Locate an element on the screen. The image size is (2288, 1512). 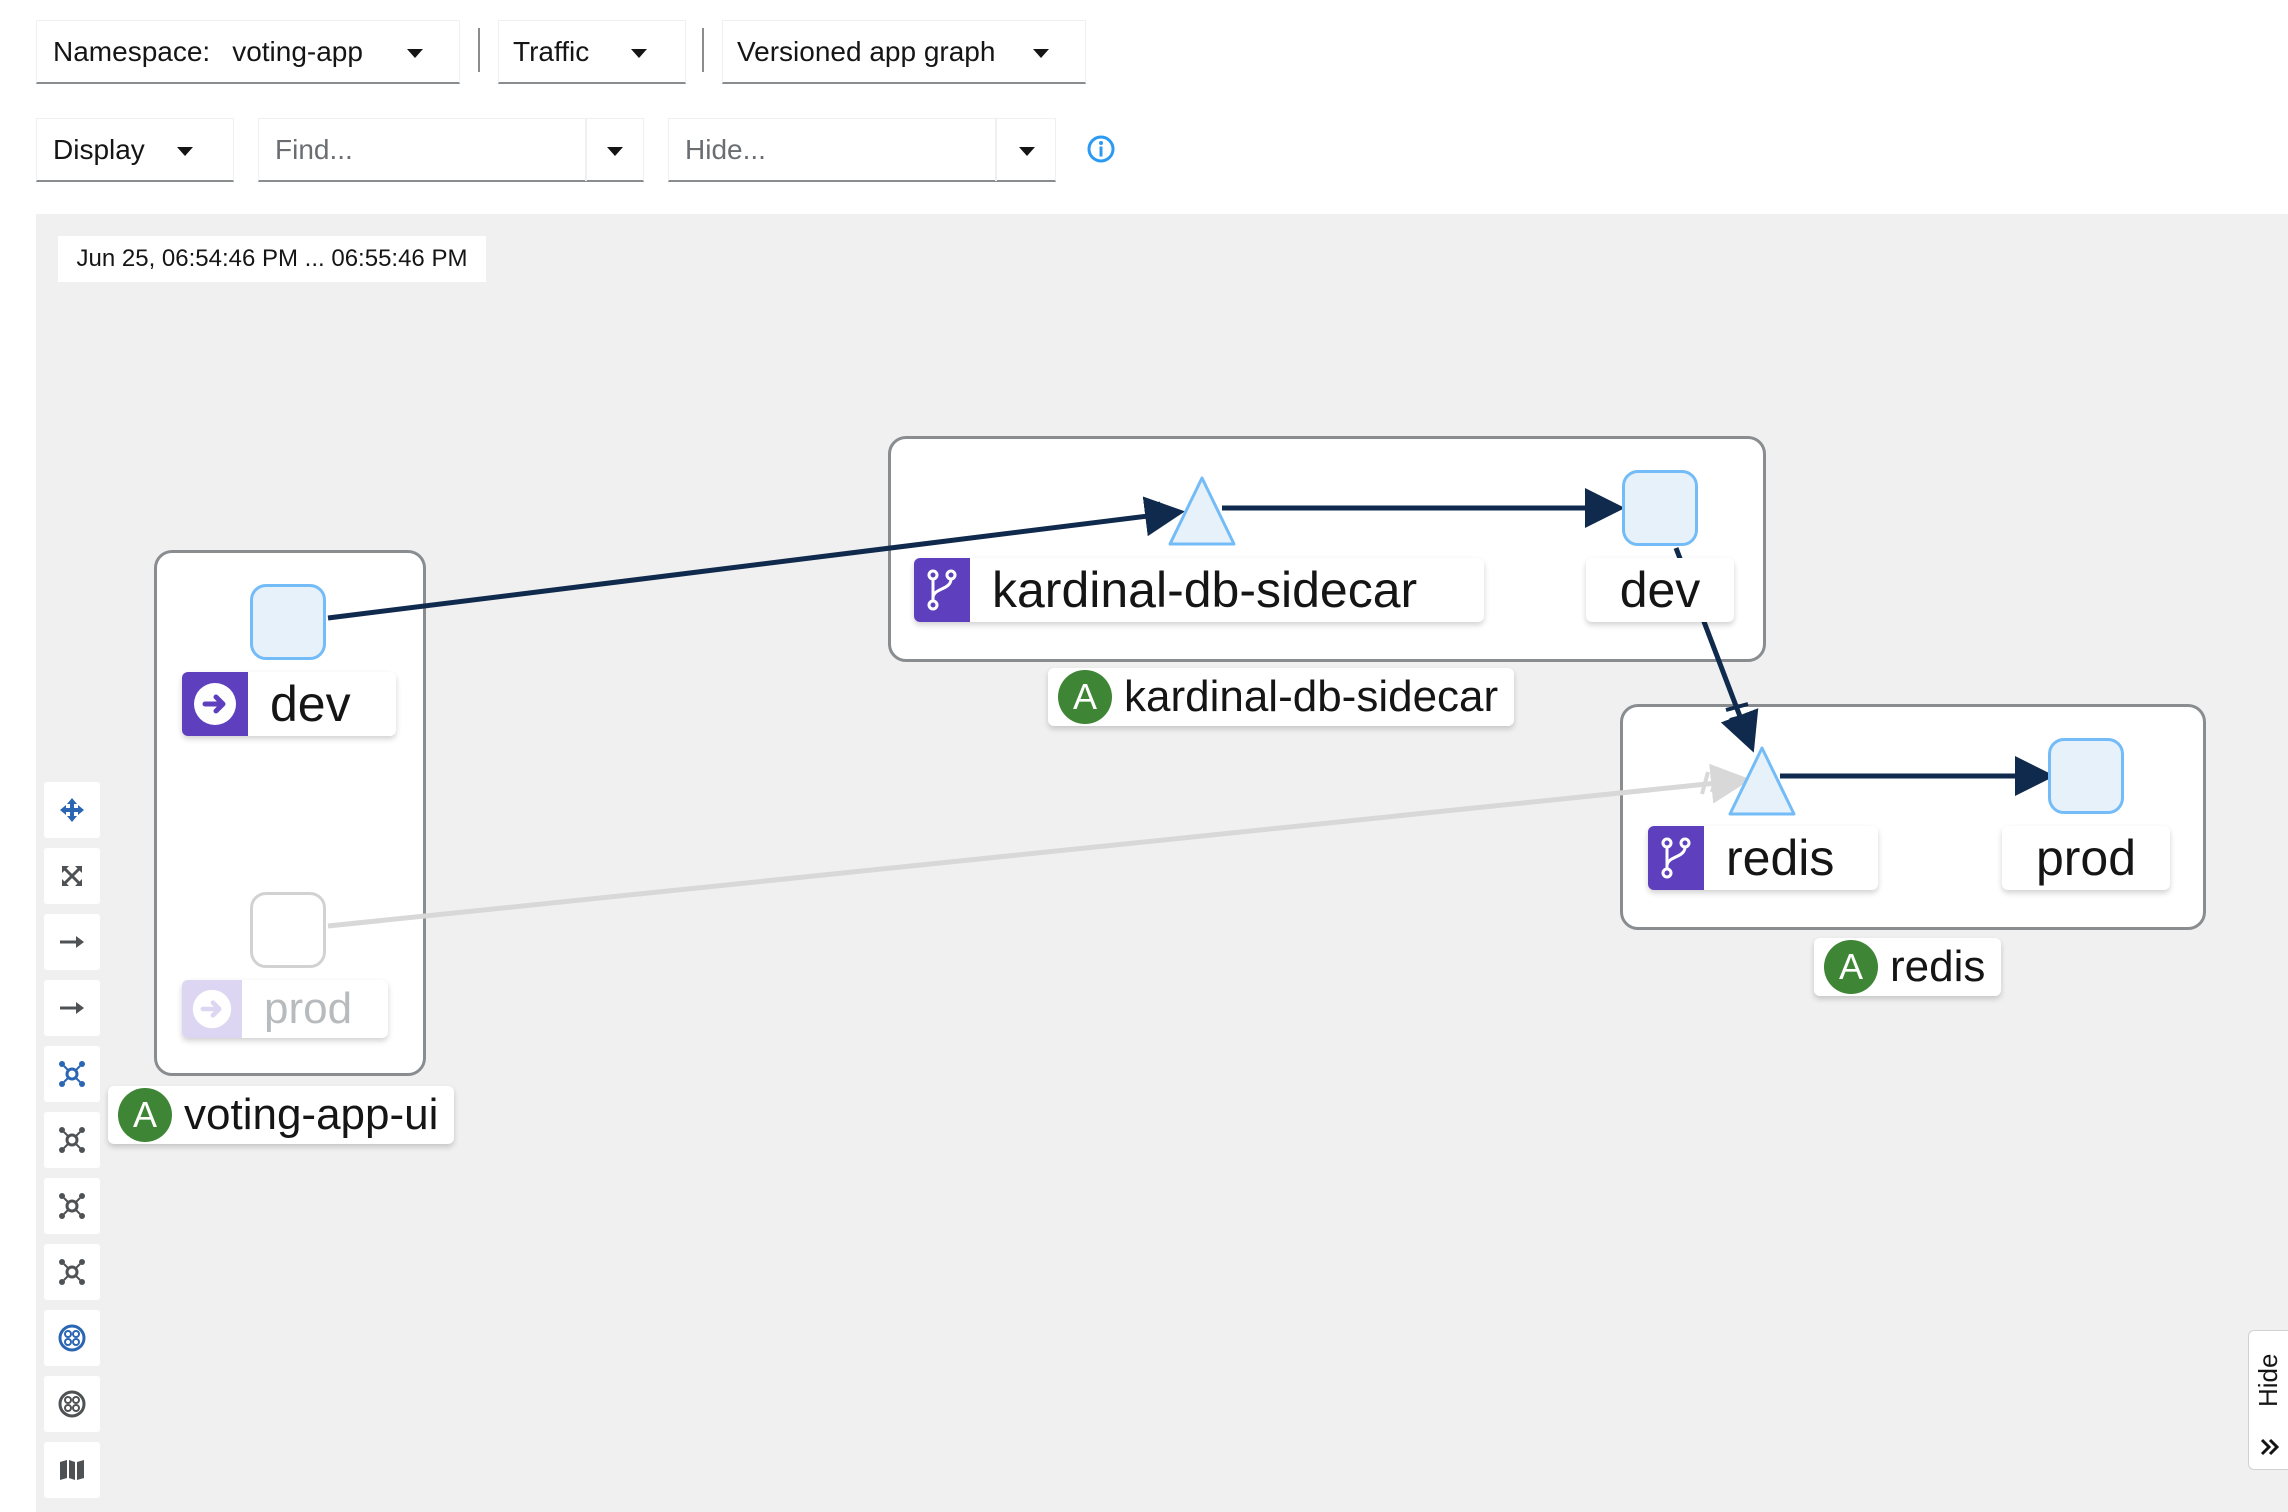
side-panel-toggle: Hide is located at coordinates (2268, 1400).